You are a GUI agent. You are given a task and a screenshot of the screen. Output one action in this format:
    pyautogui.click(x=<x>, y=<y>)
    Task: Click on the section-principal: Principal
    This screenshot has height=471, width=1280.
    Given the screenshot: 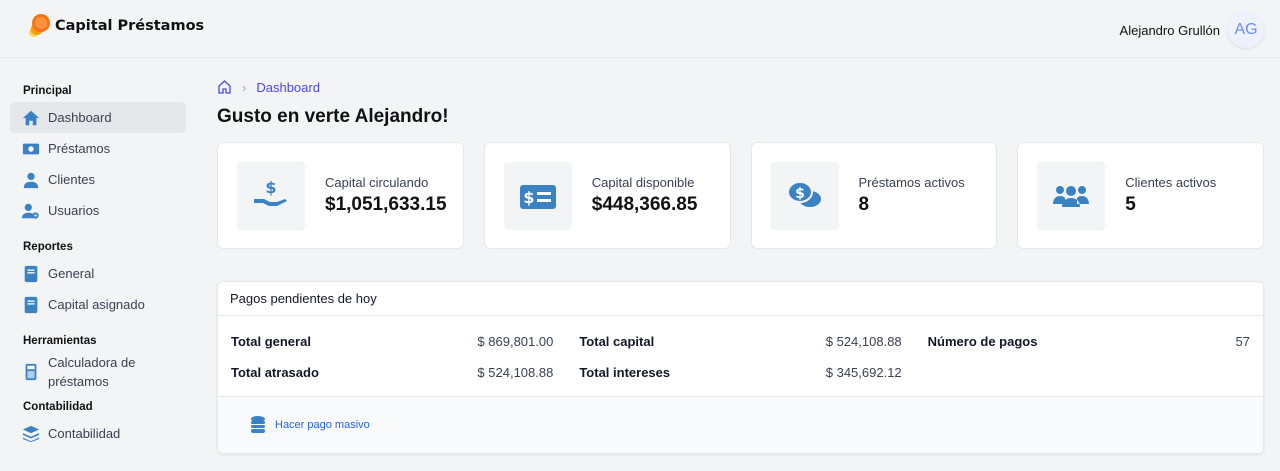 What is the action you would take?
    pyautogui.click(x=47, y=91)
    